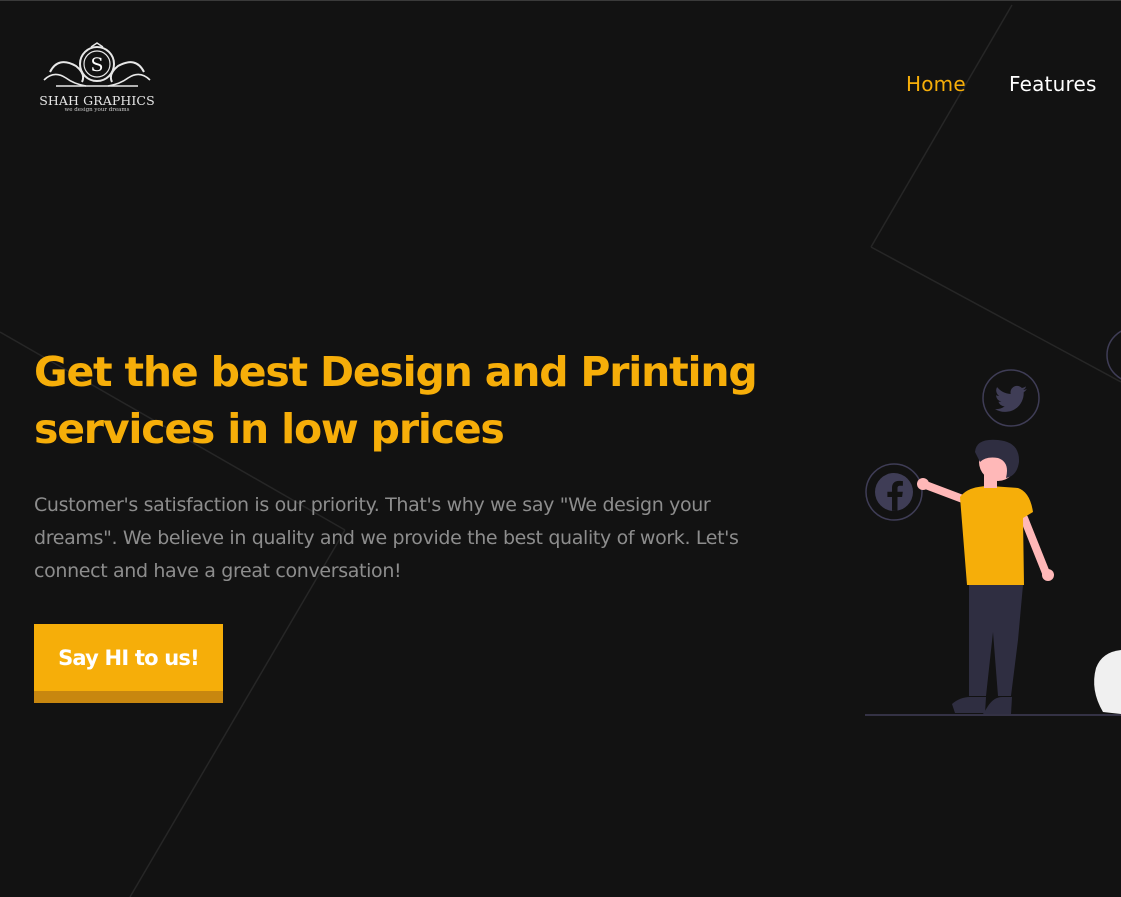  What do you see at coordinates (97, 100) in the screenshot?
I see `brand-name: SHAH GRAPHICS` at bounding box center [97, 100].